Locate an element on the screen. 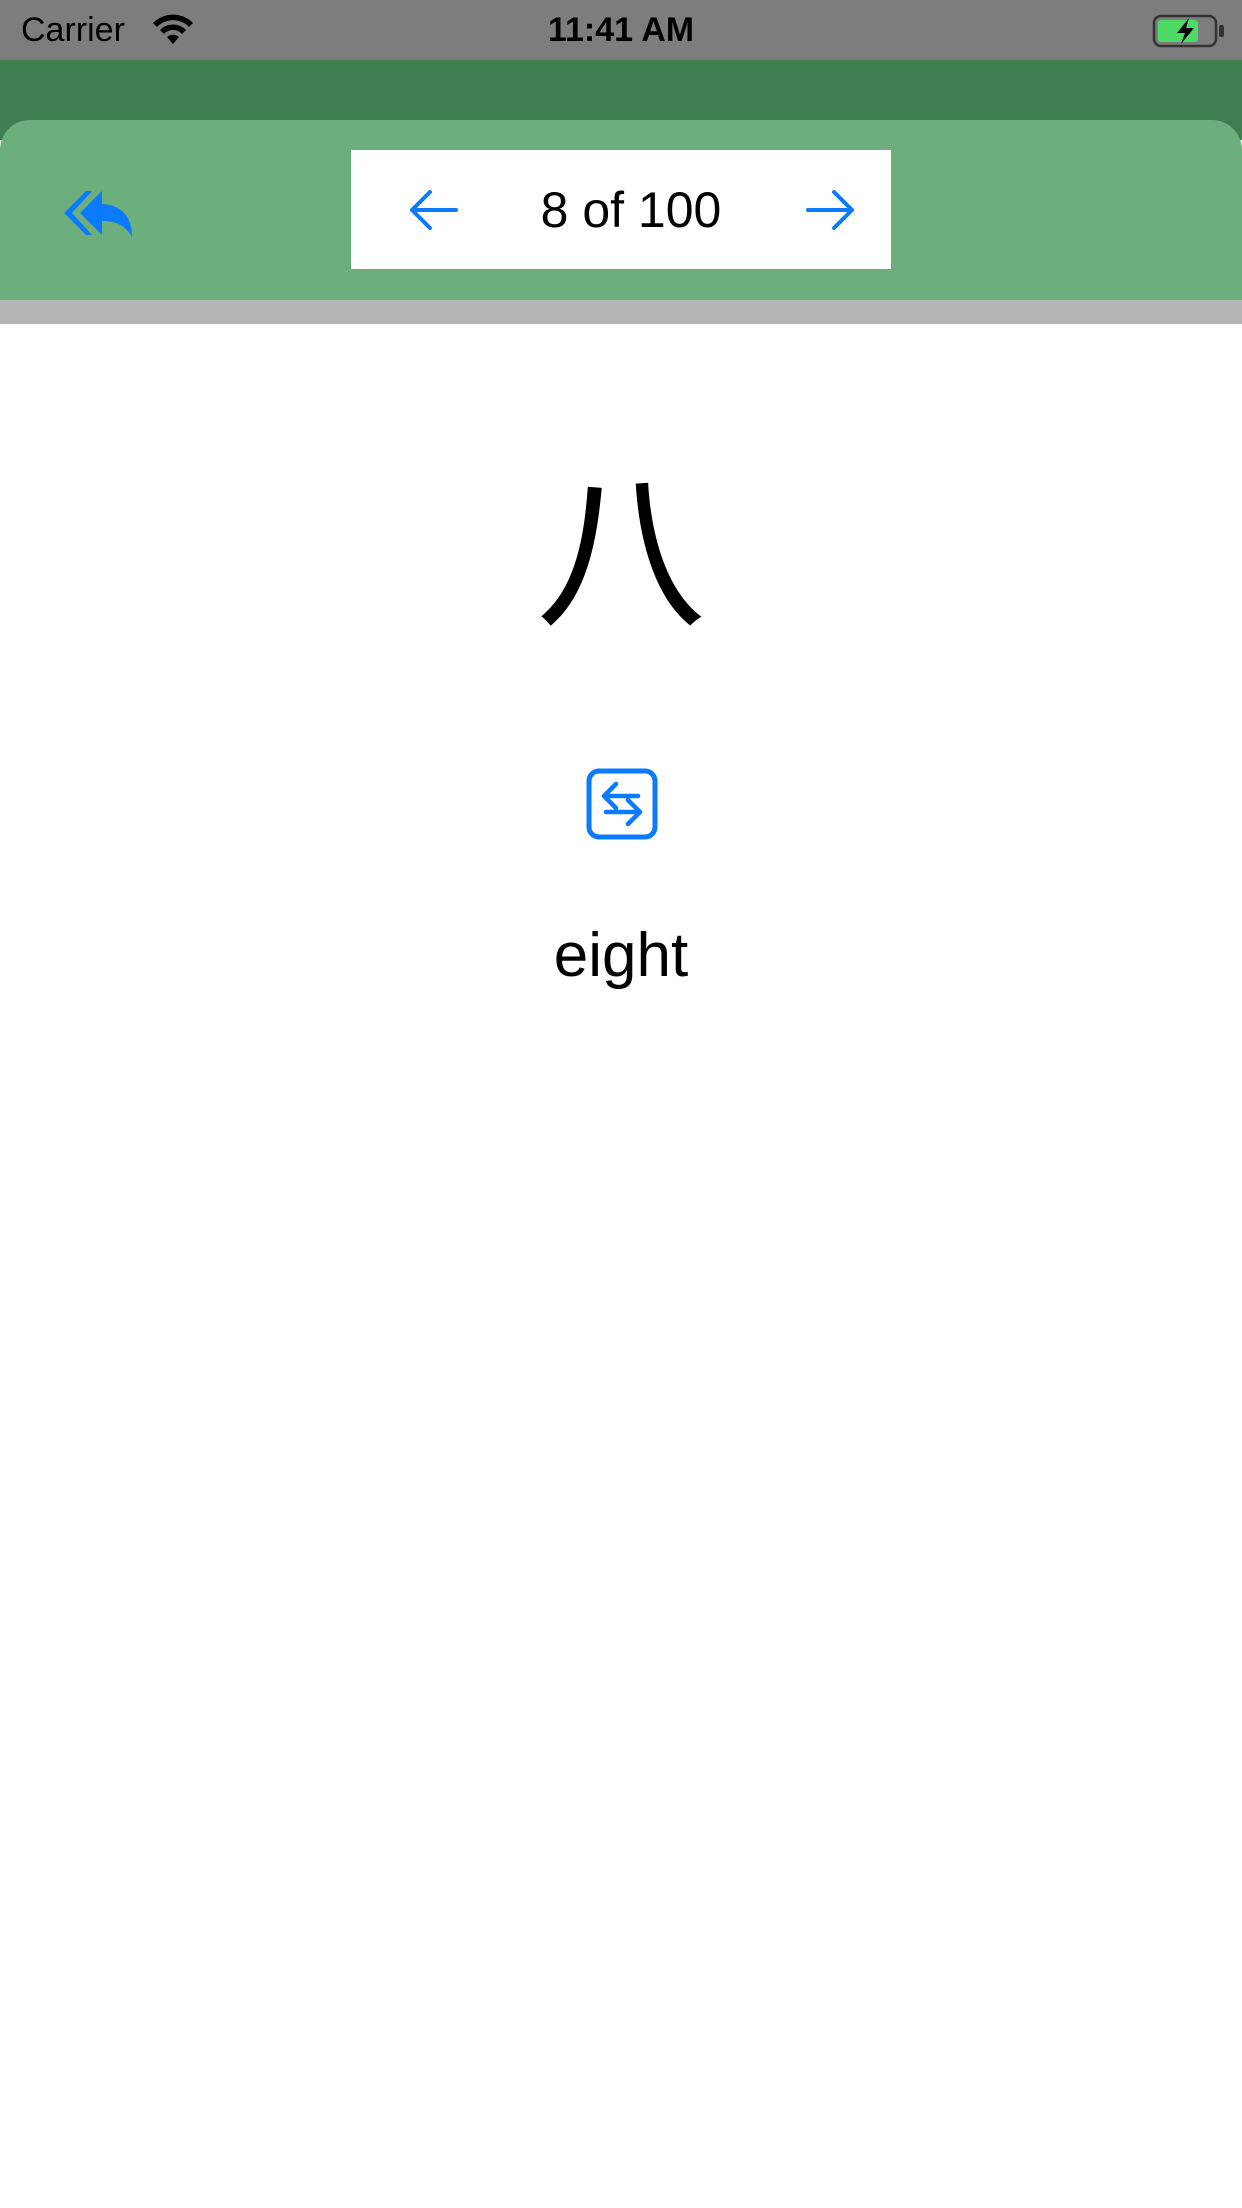 The width and height of the screenshot is (1242, 2208). back-button is located at coordinates (98, 213).